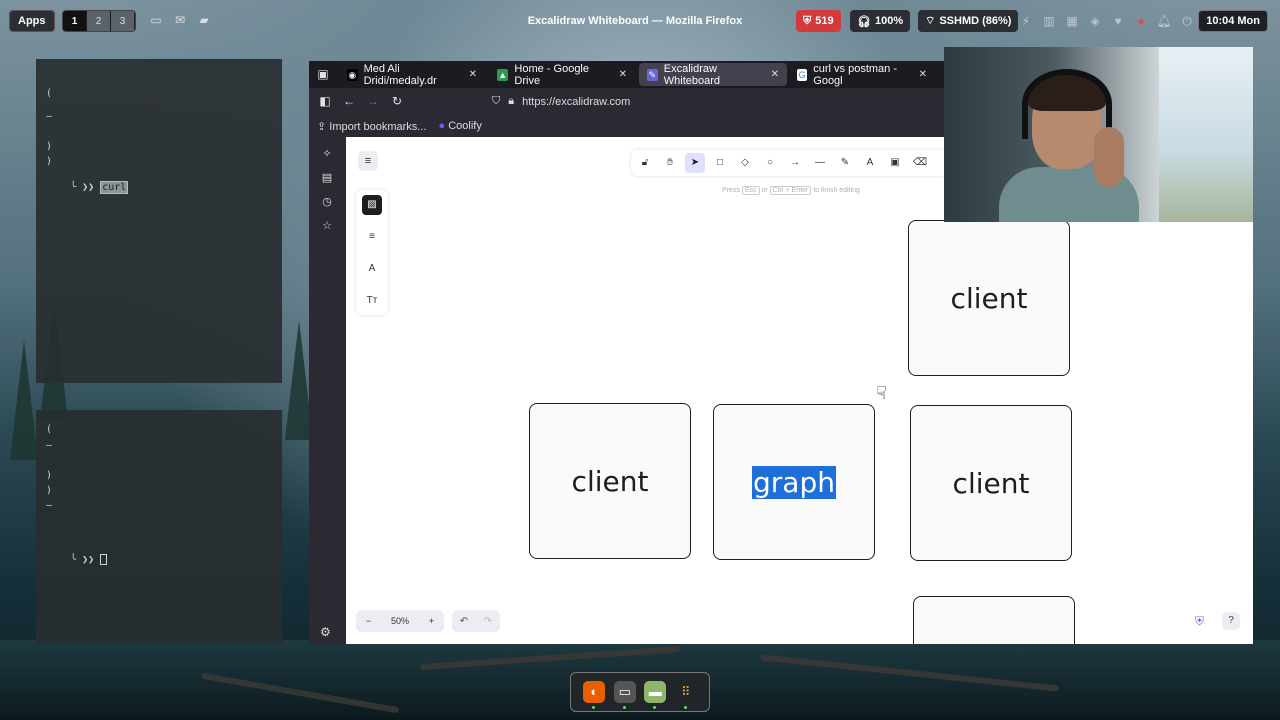 The image size is (1280, 720). I want to click on terminal-command: curl, so click(114, 187).